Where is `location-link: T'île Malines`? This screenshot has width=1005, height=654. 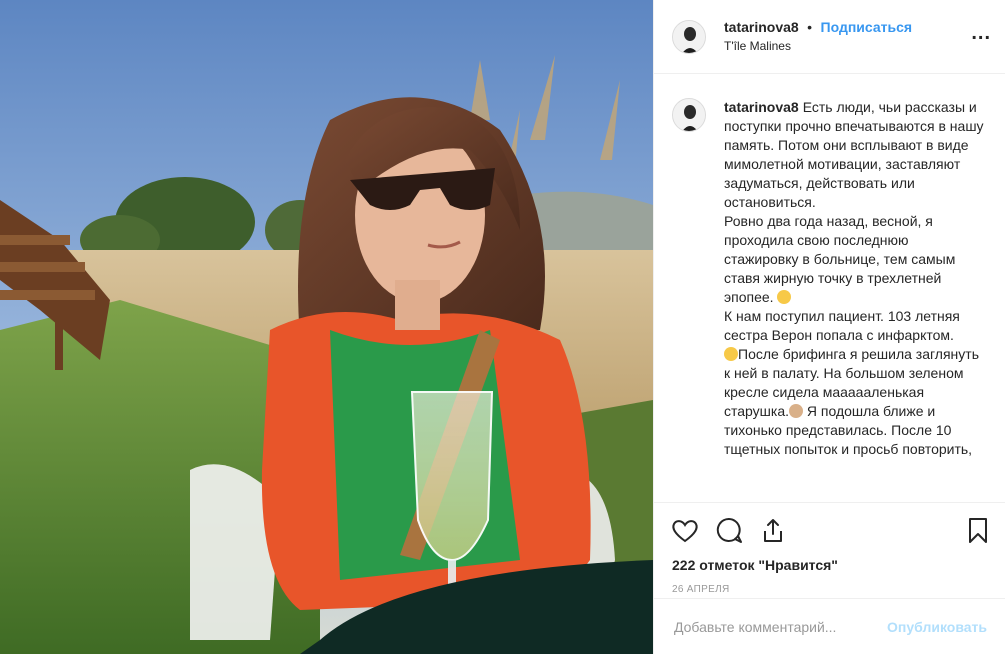
location-link: T'île Malines is located at coordinates (818, 46).